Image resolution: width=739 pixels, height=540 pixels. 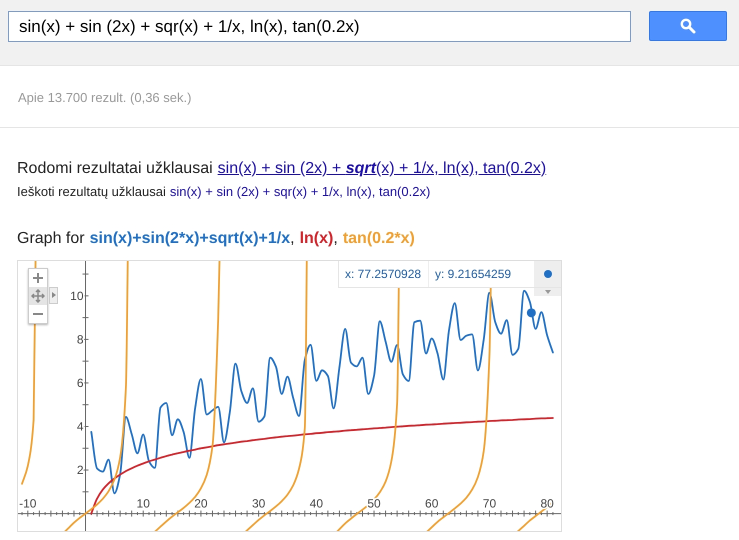 I want to click on search-instead-label: Ieškoti rezultatų užklausai, so click(x=91, y=192).